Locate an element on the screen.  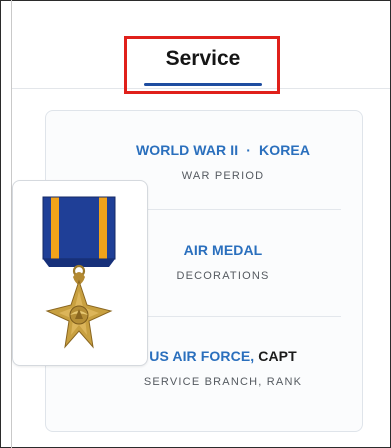
air-medal-icon is located at coordinates (79, 272).